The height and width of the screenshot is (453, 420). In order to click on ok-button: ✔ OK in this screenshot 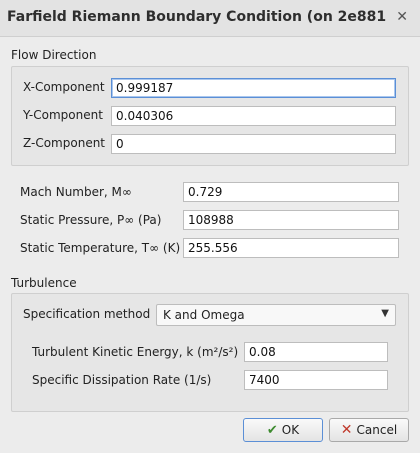, I will do `click(283, 430)`.